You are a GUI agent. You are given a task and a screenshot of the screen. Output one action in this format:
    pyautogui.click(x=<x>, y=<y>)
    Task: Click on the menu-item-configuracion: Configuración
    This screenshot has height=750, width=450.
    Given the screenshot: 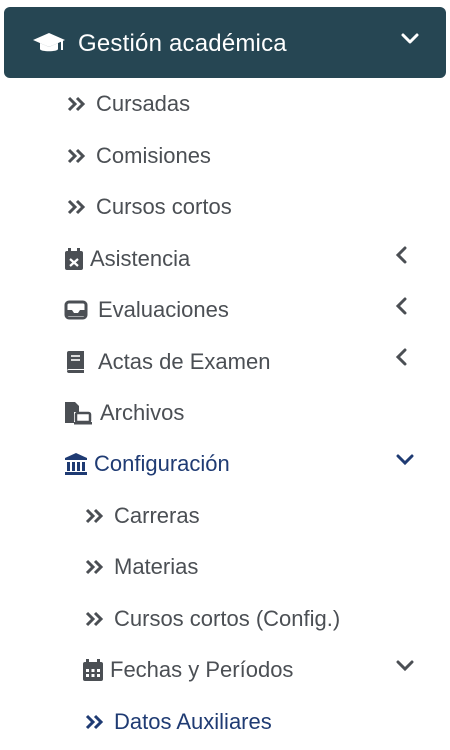 What is the action you would take?
    pyautogui.click(x=147, y=464)
    